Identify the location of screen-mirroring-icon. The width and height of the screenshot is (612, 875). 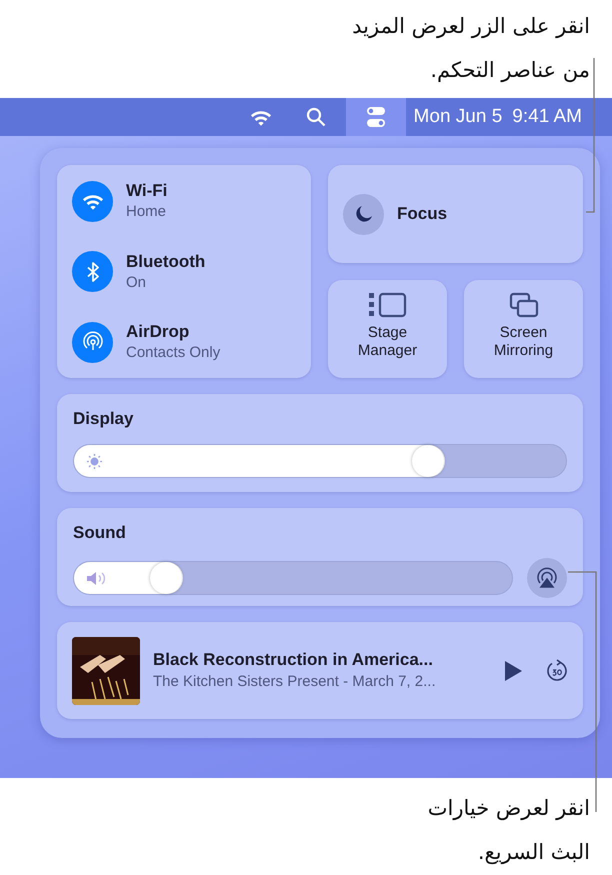
(523, 305).